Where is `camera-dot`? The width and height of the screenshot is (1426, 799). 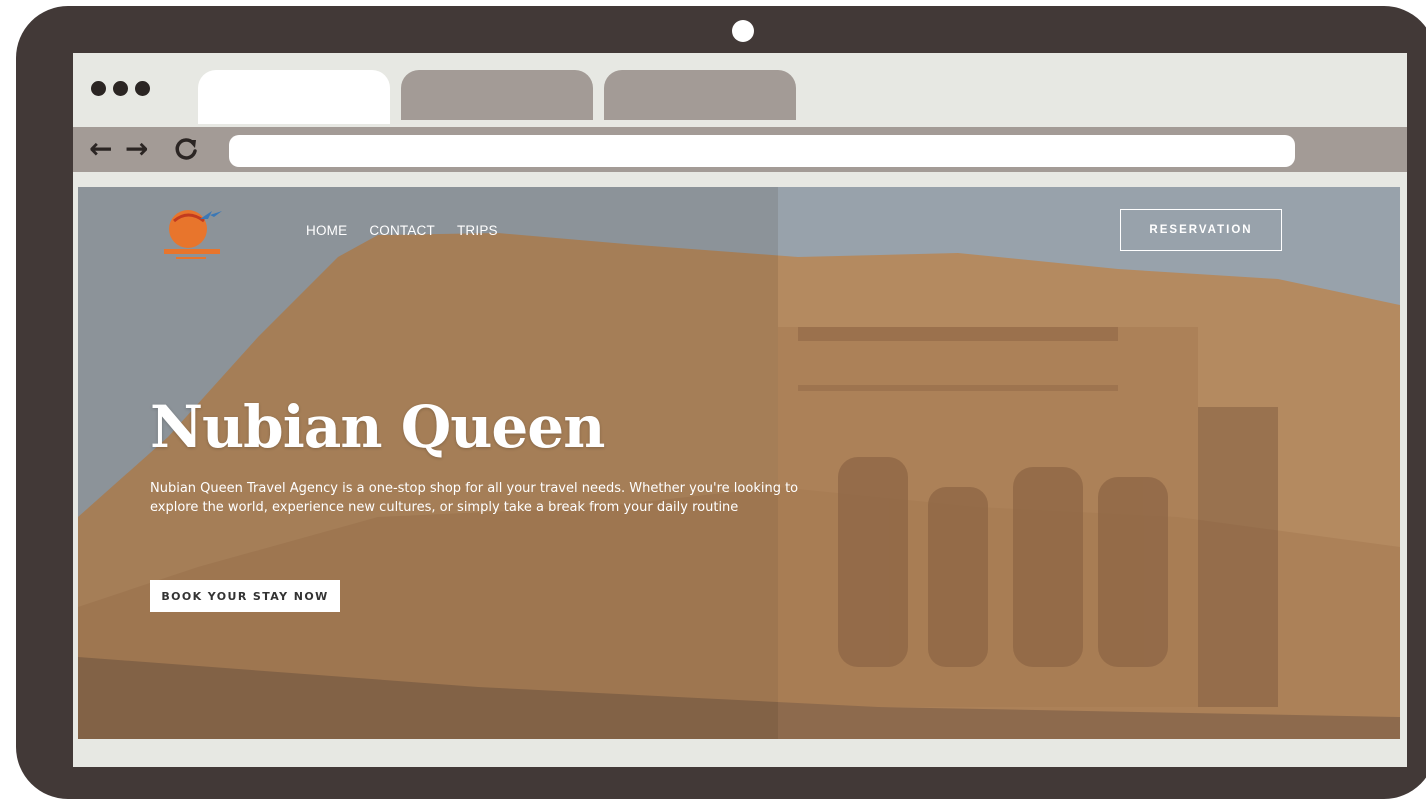
camera-dot is located at coordinates (743, 31).